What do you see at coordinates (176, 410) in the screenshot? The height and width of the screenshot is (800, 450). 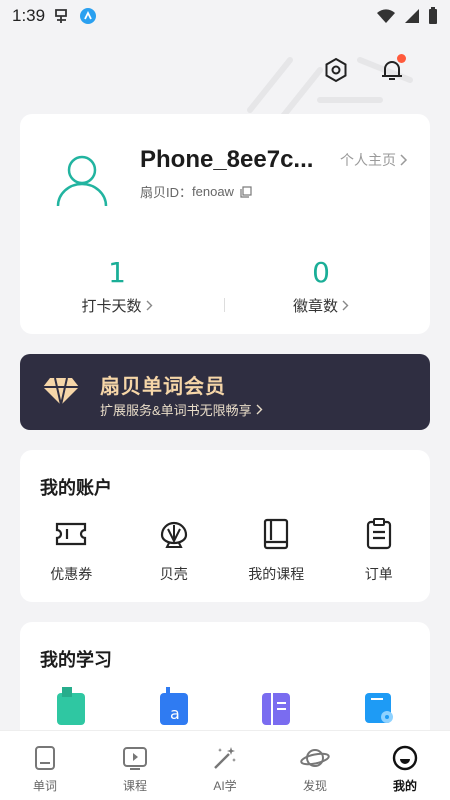 I see `vip-subtitle: 扩展服务&单词书无限畅享` at bounding box center [176, 410].